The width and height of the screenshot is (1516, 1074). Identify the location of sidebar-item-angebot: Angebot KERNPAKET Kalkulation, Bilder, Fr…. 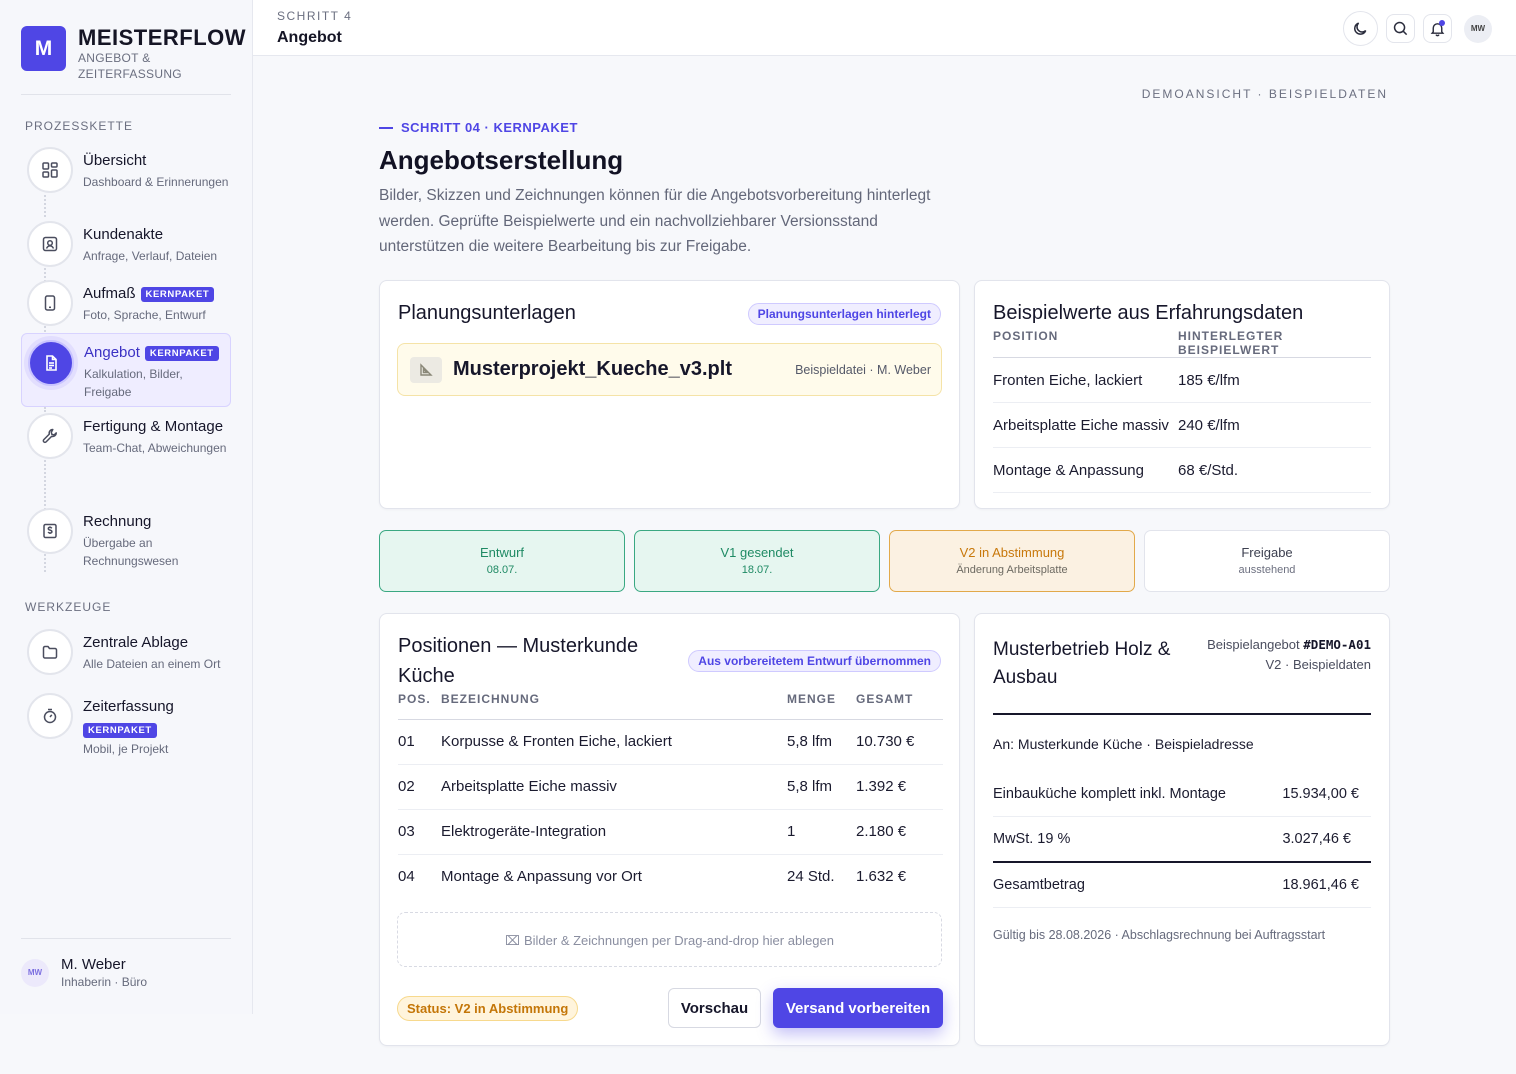
(126, 370).